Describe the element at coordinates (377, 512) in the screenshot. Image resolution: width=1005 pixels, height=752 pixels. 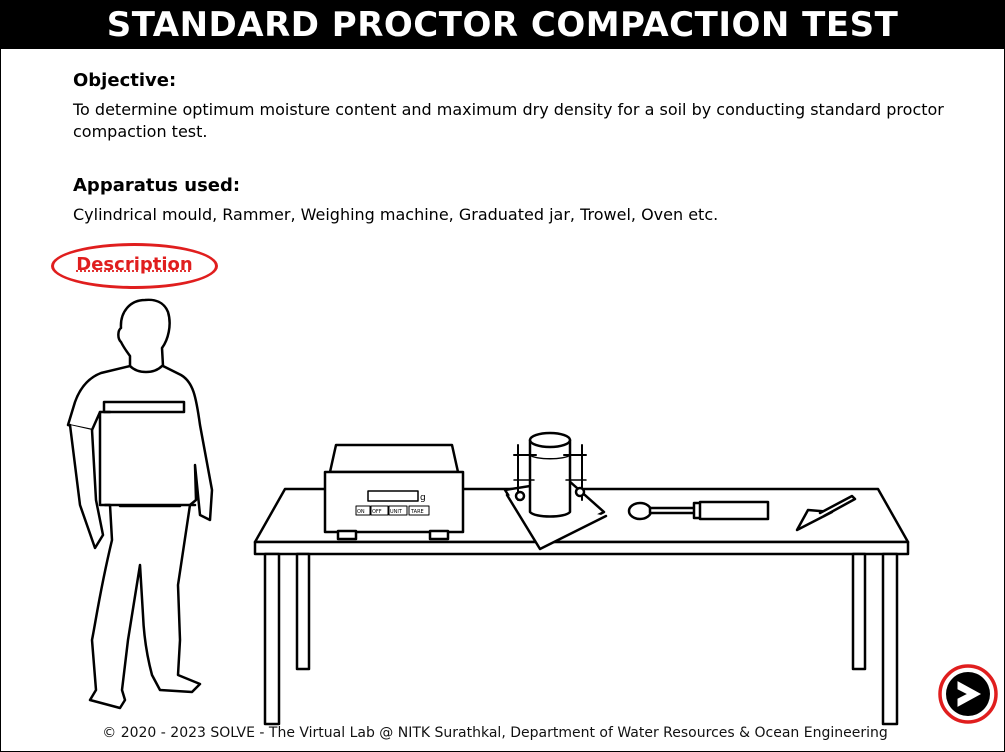
I see `scale-button-off: OFF` at that location.